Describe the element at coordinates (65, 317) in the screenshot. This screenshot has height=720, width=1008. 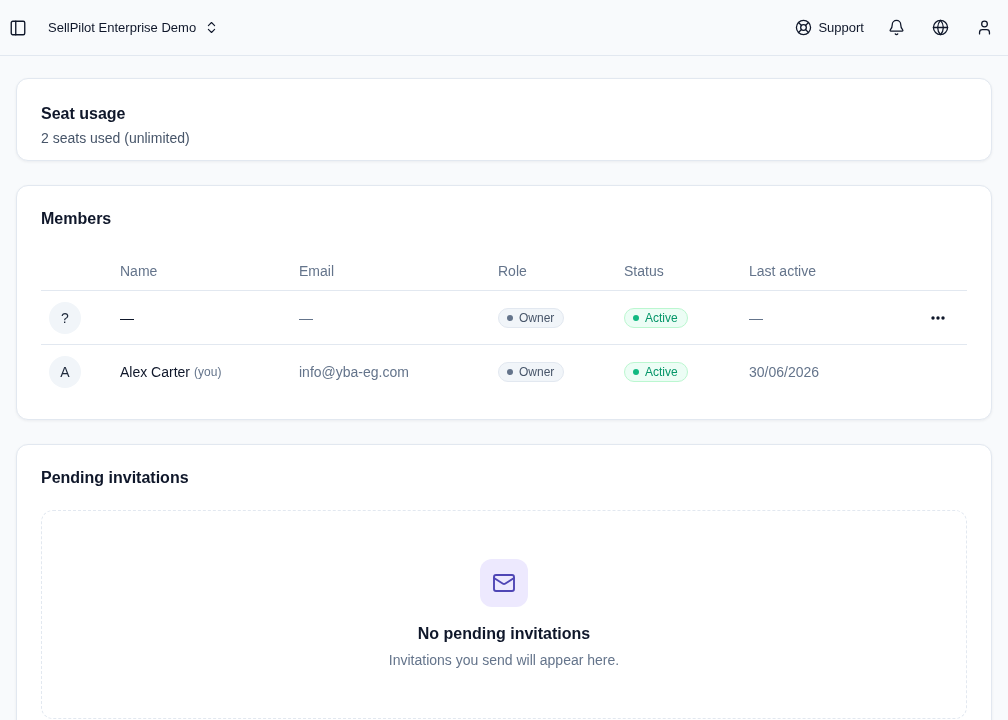
I see `member-avatar: ?` at that location.